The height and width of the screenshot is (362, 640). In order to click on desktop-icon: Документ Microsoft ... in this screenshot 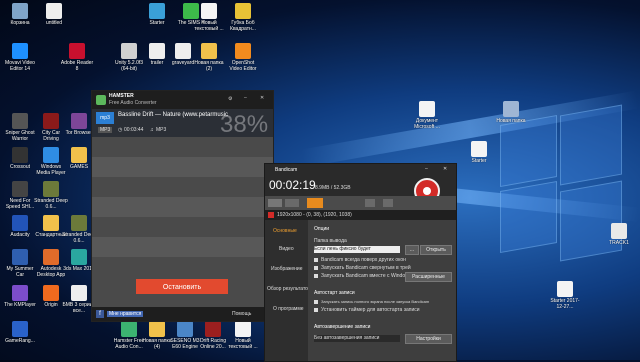, I will do `click(427, 119)`.